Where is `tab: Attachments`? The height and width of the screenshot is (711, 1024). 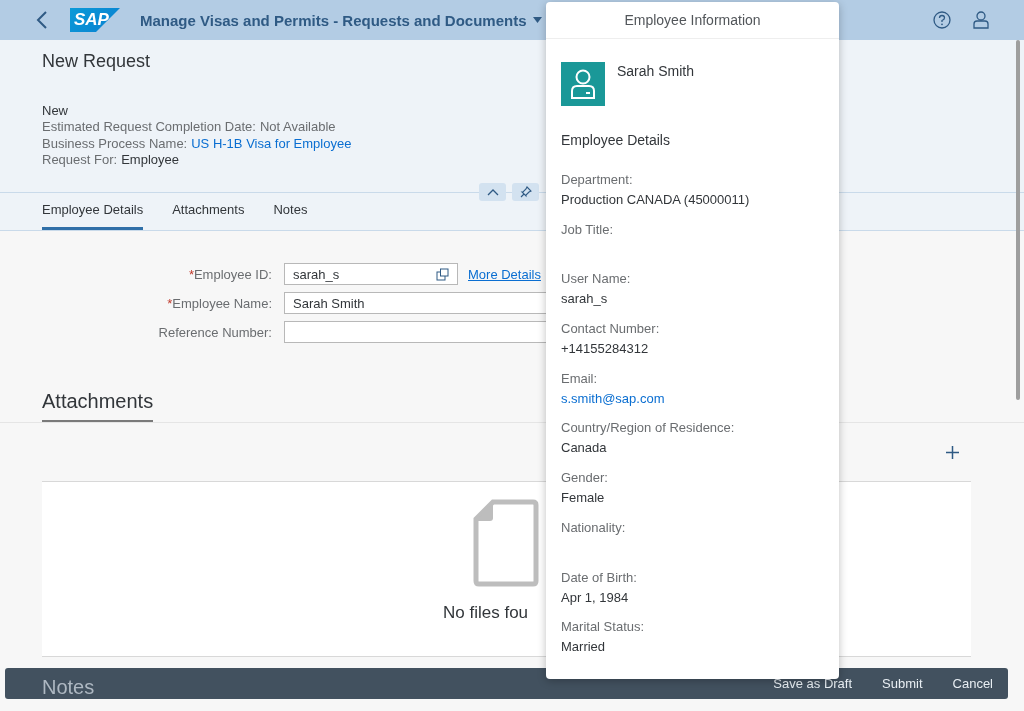
tab: Attachments is located at coordinates (208, 211).